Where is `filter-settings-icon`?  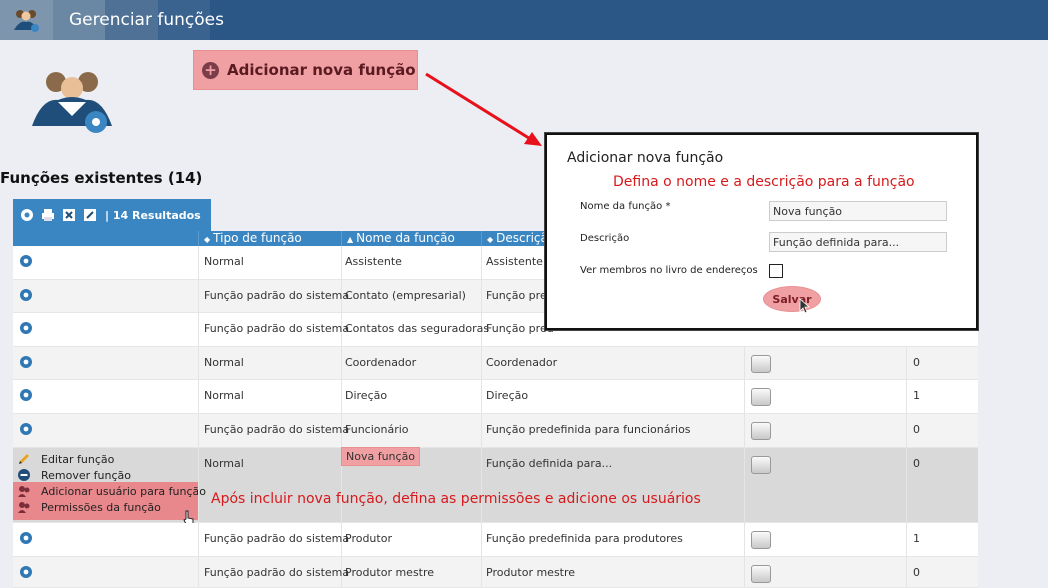 filter-settings-icon is located at coordinates (27, 215).